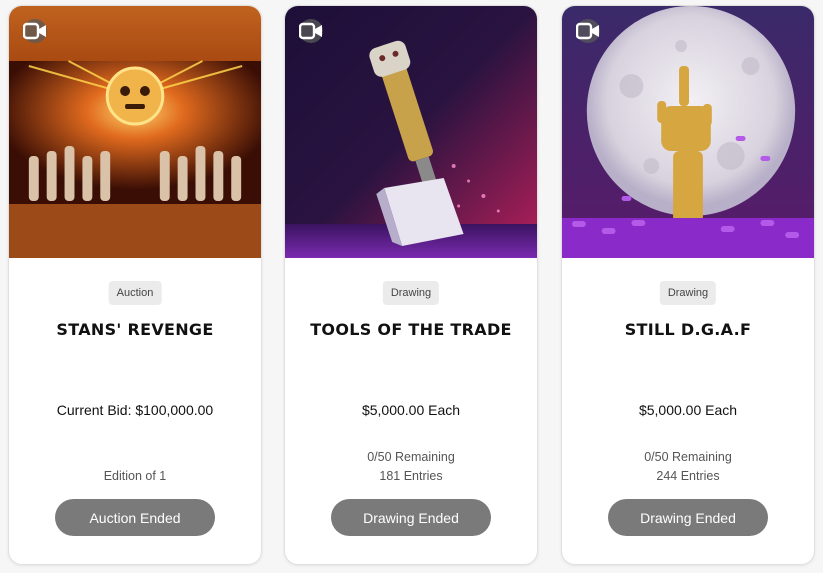  What do you see at coordinates (135, 329) in the screenshot?
I see `card-title: STANS' REVENGE` at bounding box center [135, 329].